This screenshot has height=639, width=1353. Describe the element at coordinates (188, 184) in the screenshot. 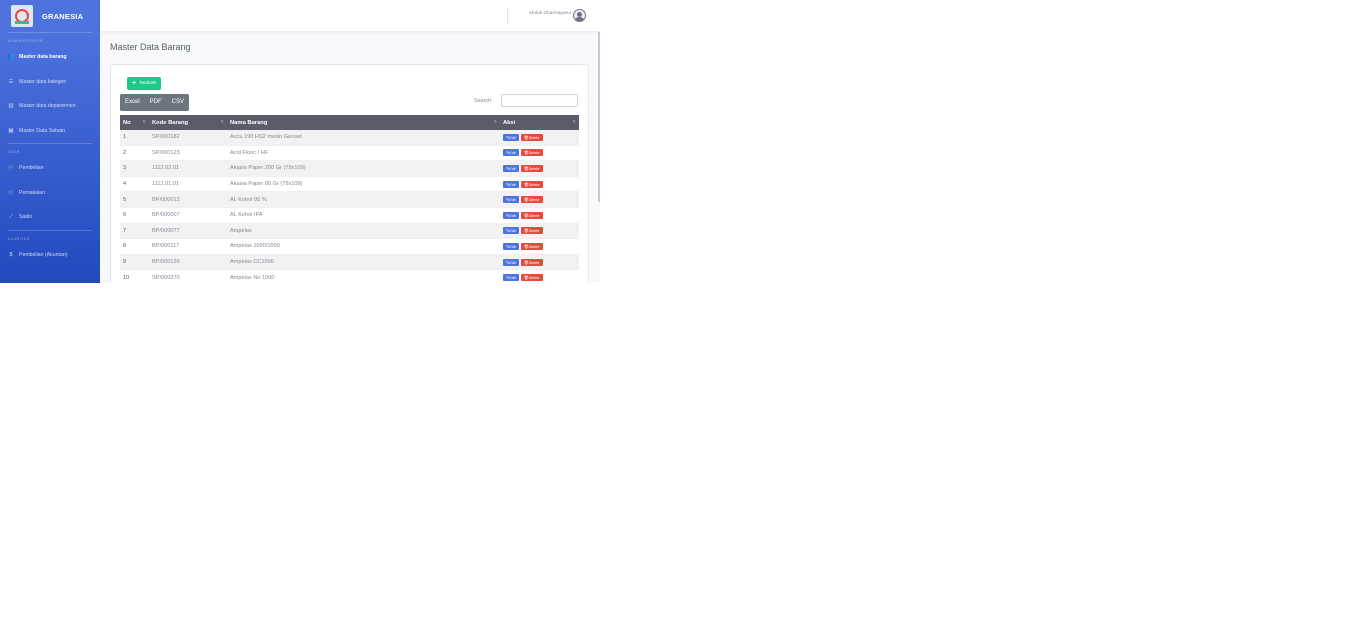

I see `cell-kode: 1112.01.01` at that location.